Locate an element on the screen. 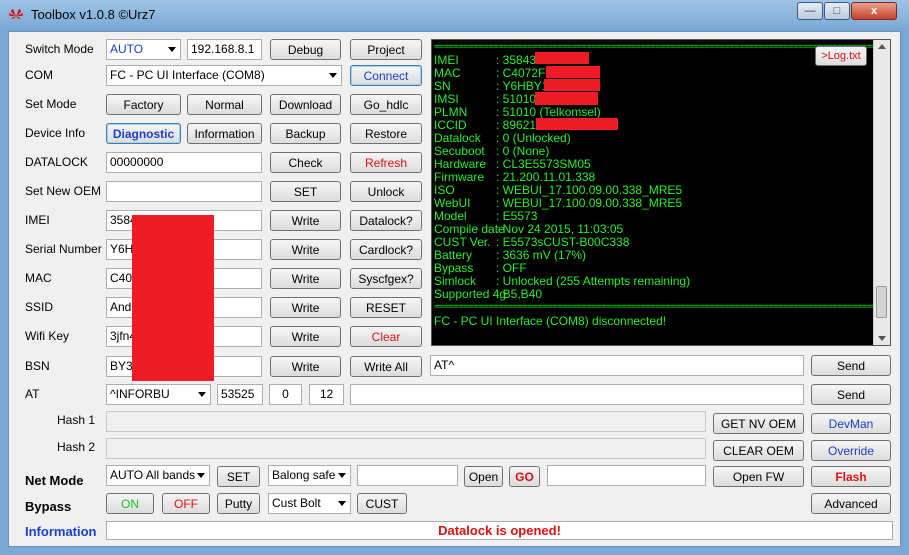 This screenshot has height=555, width=909. balong-mode-select: Balong safe is located at coordinates (309, 475).